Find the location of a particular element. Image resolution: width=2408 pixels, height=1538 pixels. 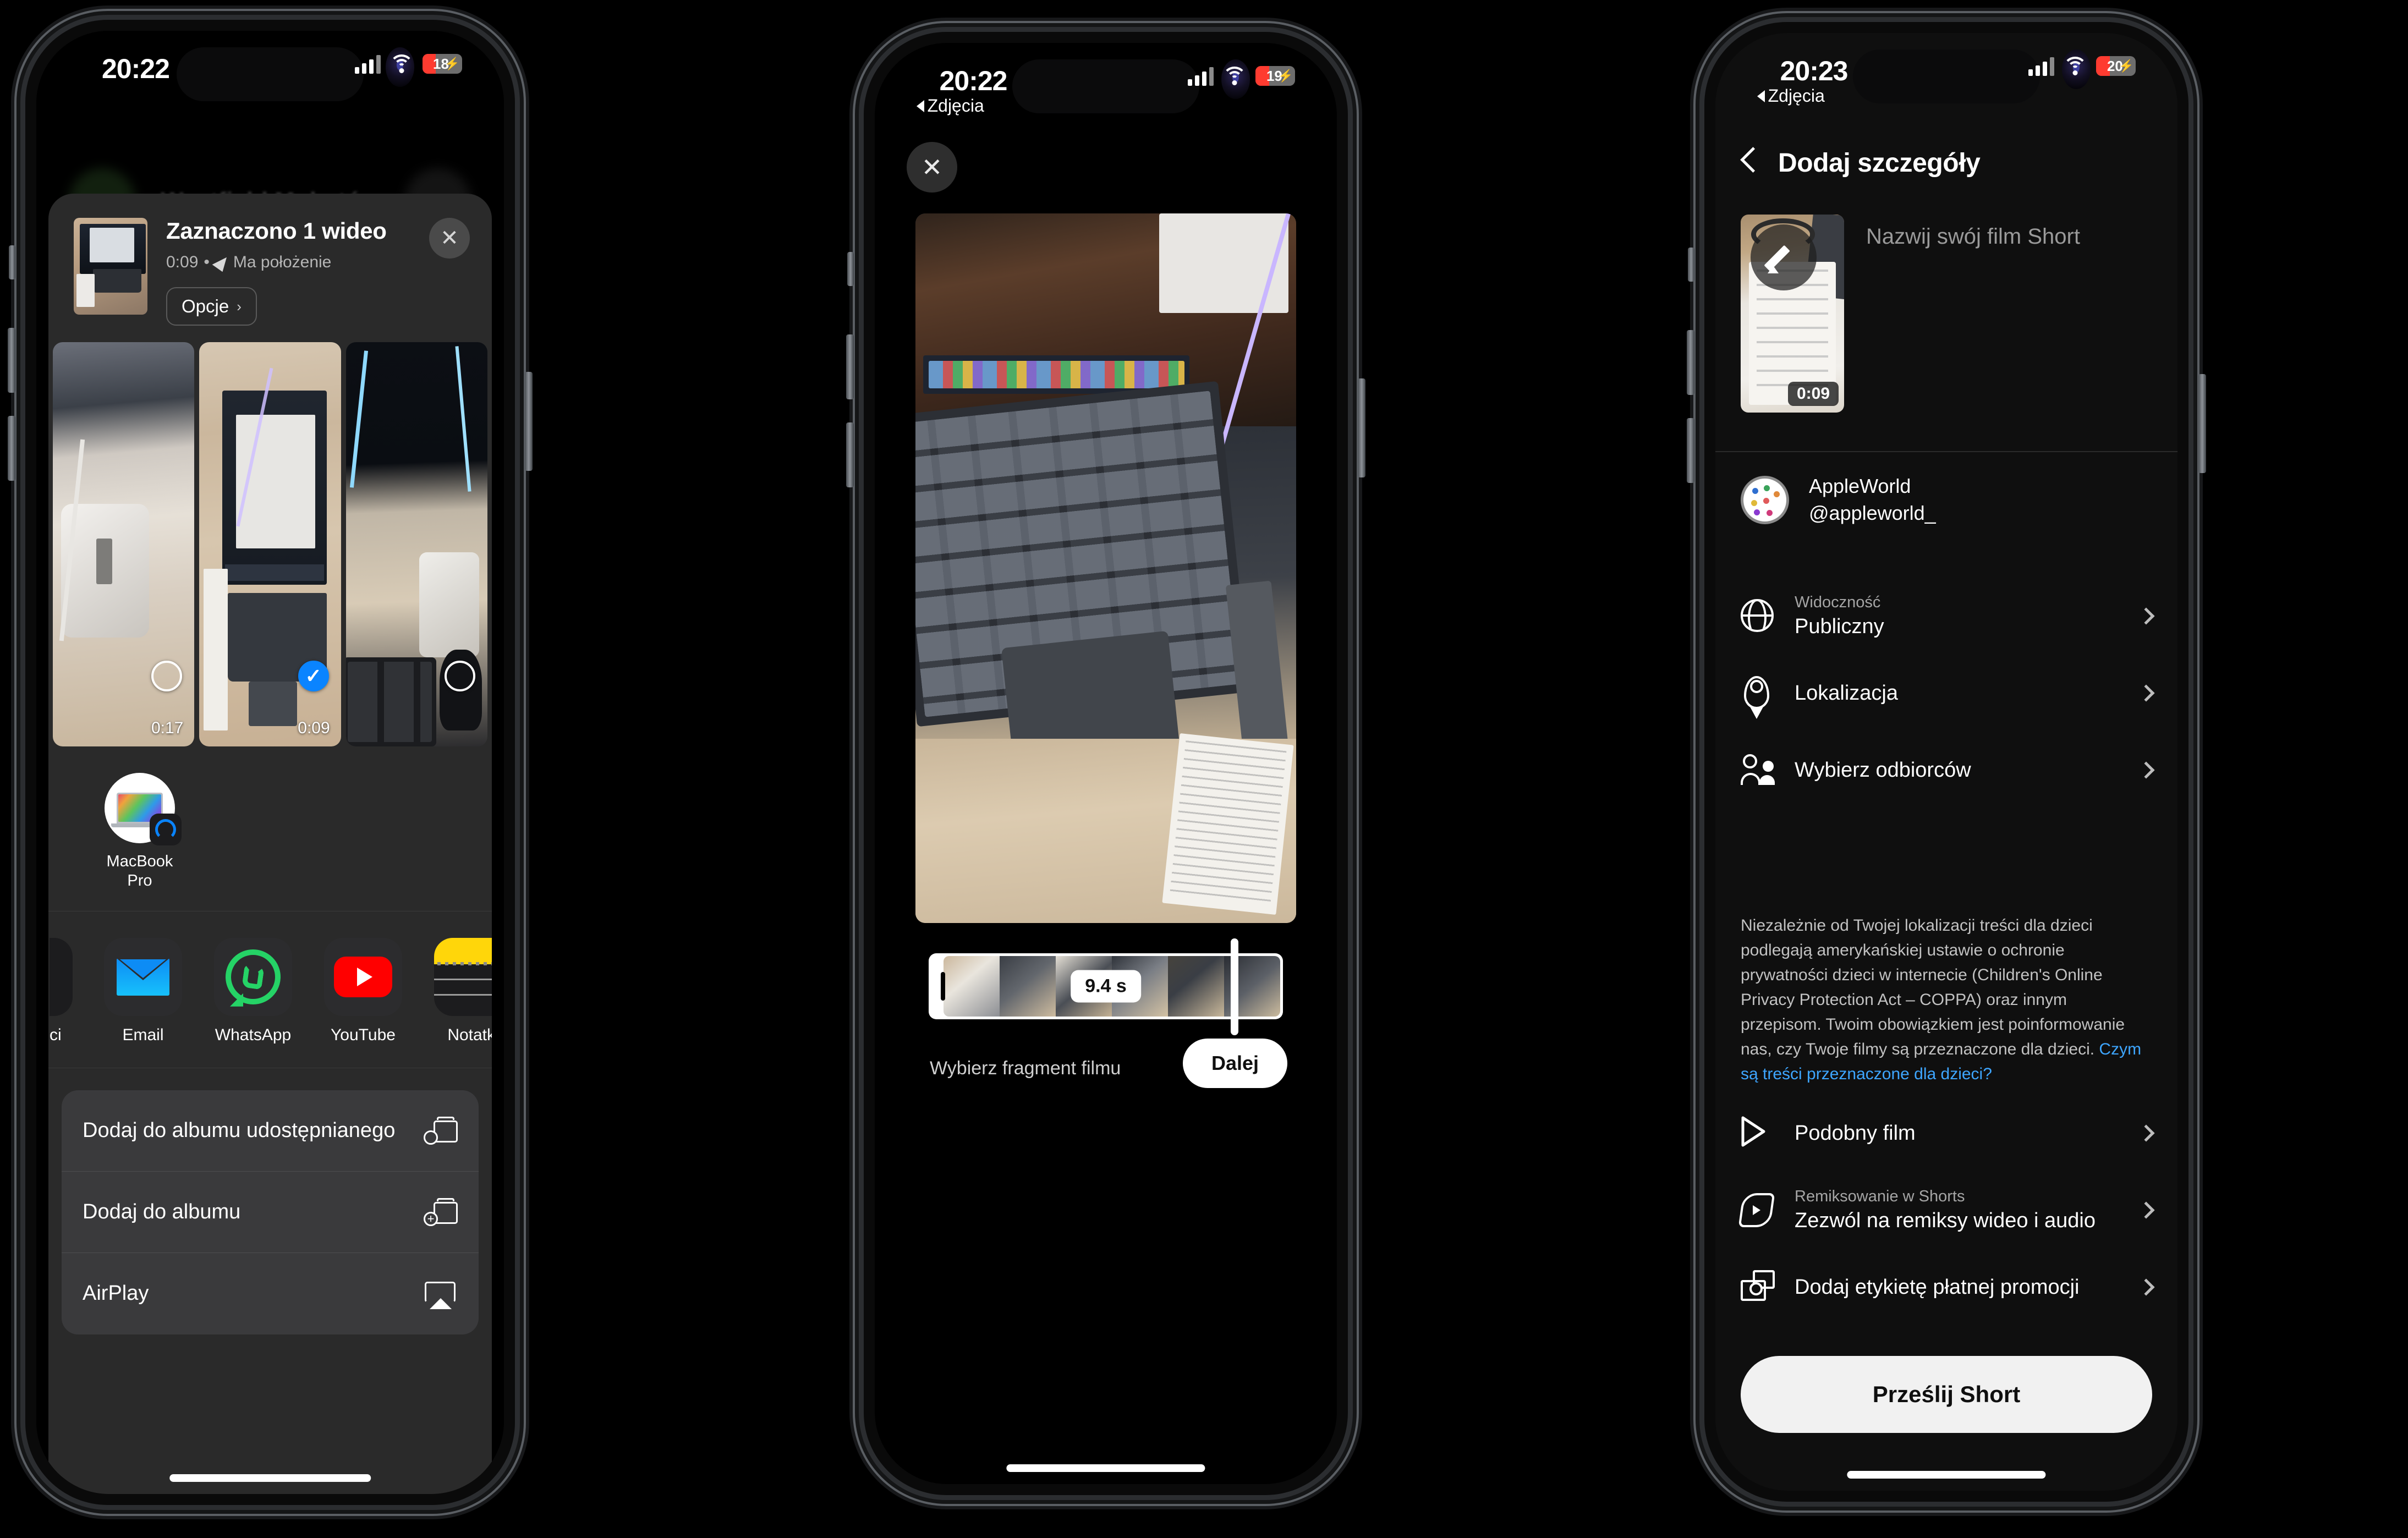

phone3-power-button is located at coordinates (2202, 423).